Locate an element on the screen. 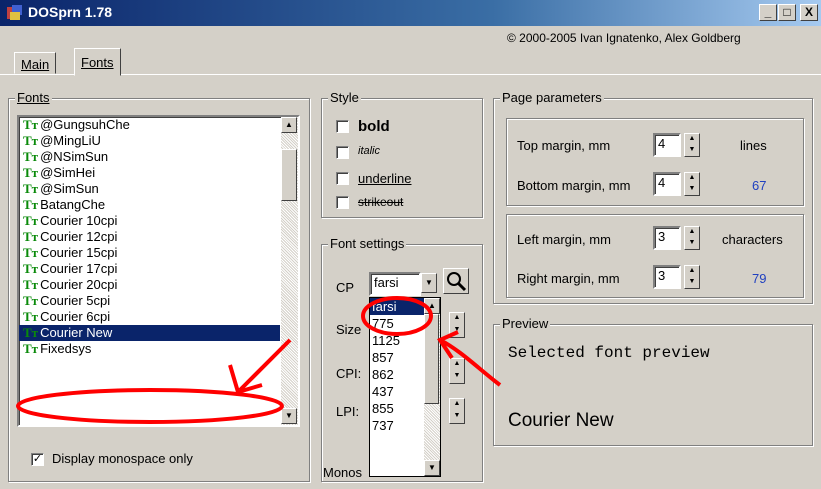  close-button: X is located at coordinates (809, 12).